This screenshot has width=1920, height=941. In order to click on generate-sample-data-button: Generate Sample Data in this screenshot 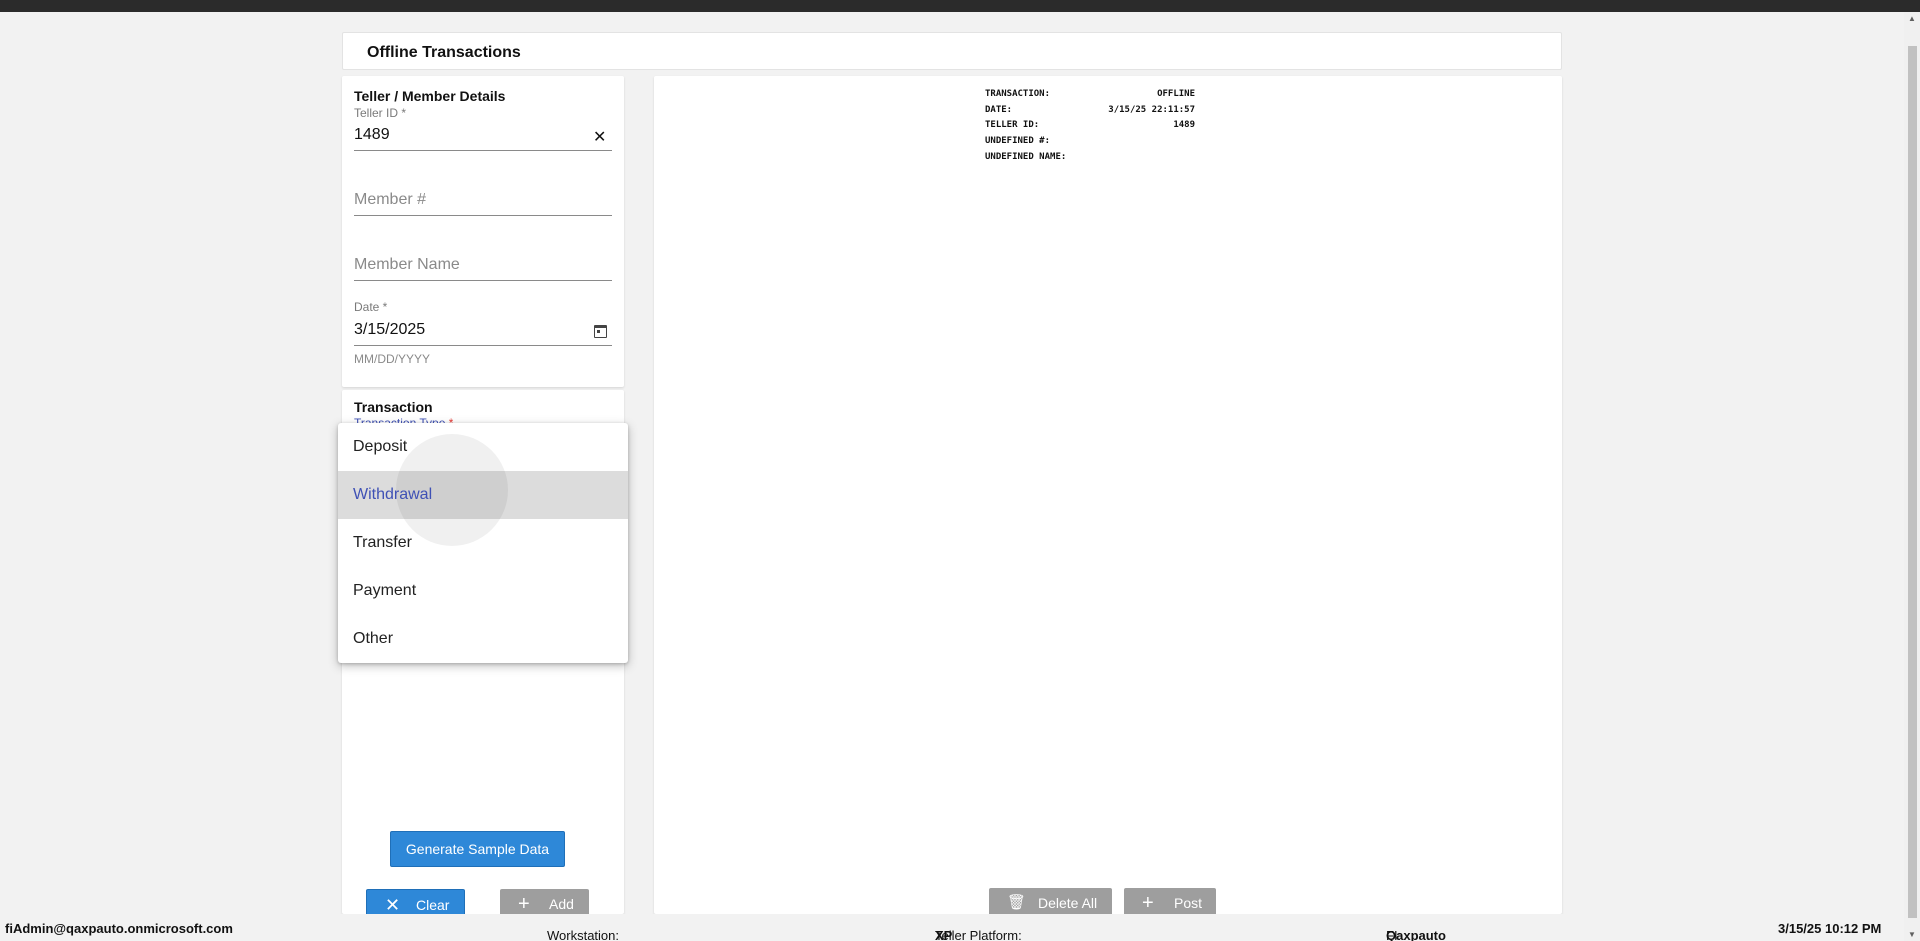, I will do `click(477, 849)`.